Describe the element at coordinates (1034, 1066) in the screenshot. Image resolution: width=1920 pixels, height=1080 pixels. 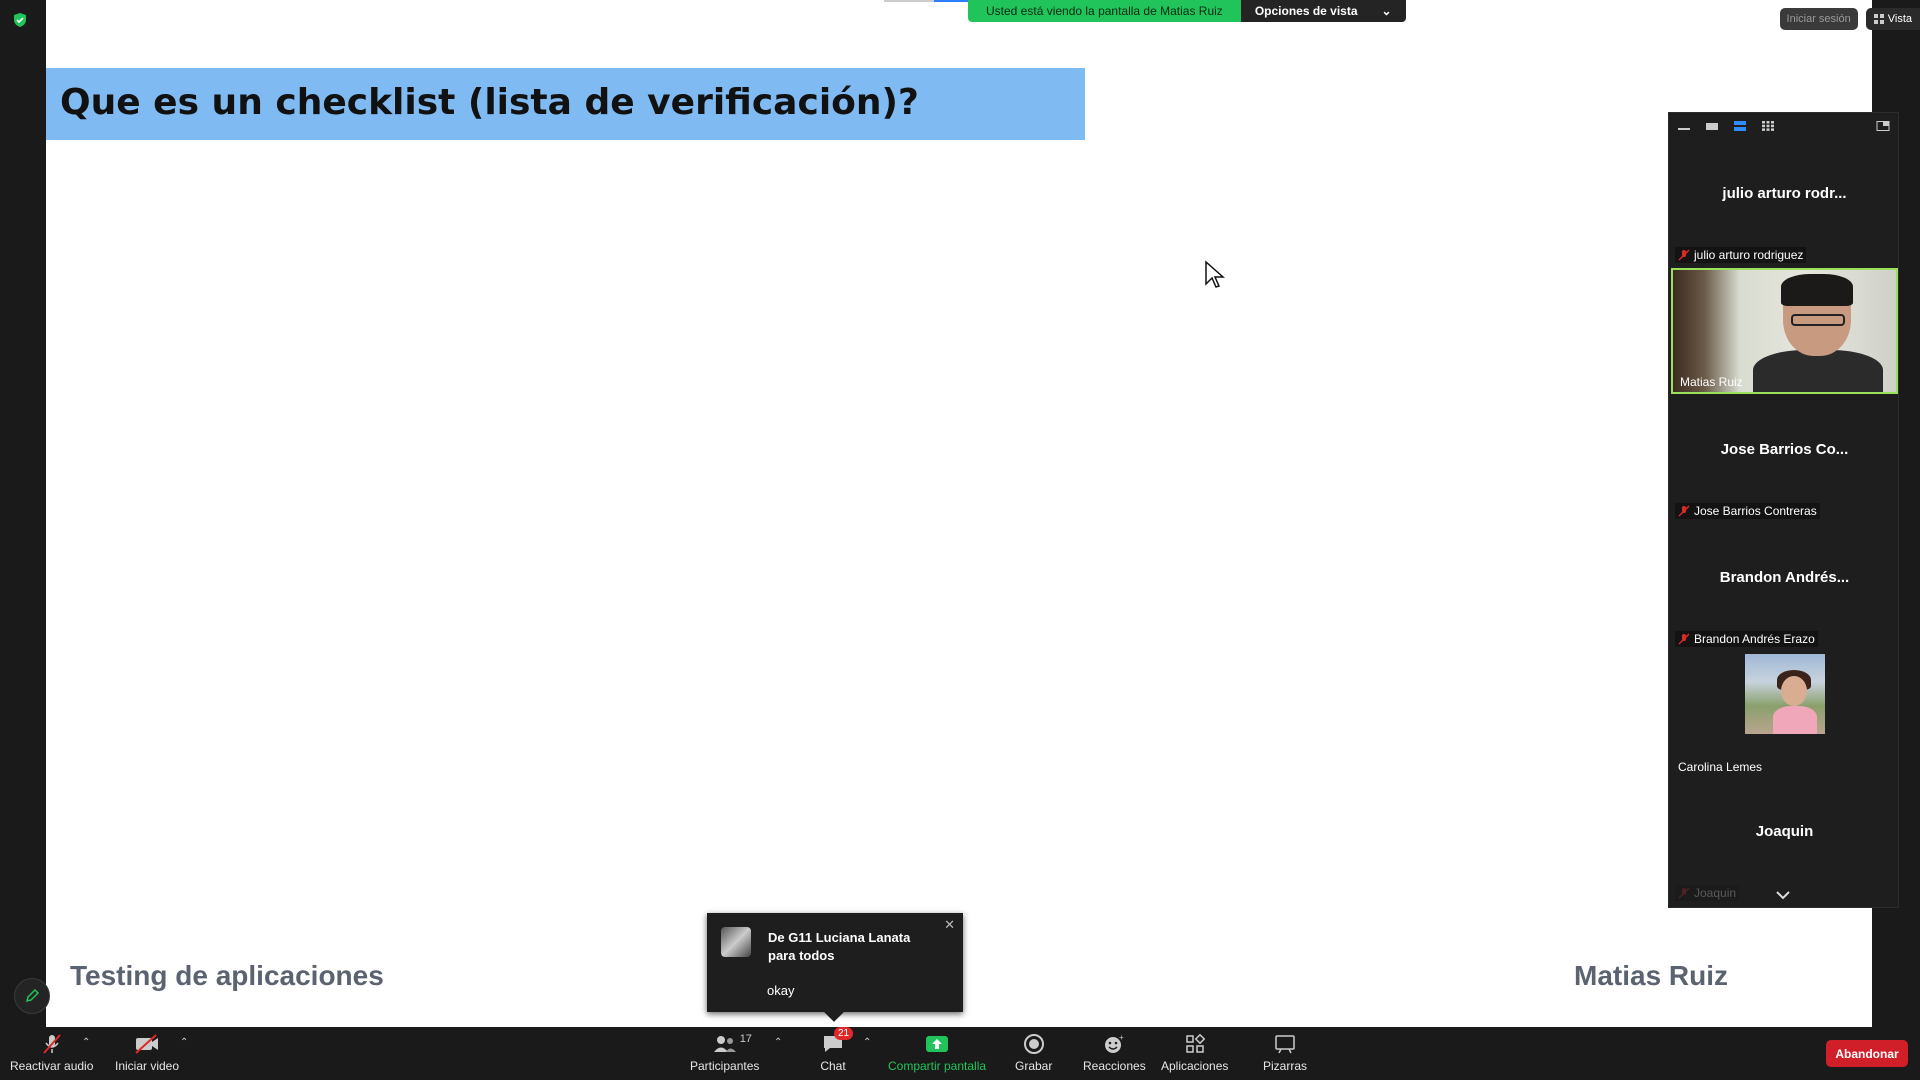
I see `record-label: Grabar` at that location.